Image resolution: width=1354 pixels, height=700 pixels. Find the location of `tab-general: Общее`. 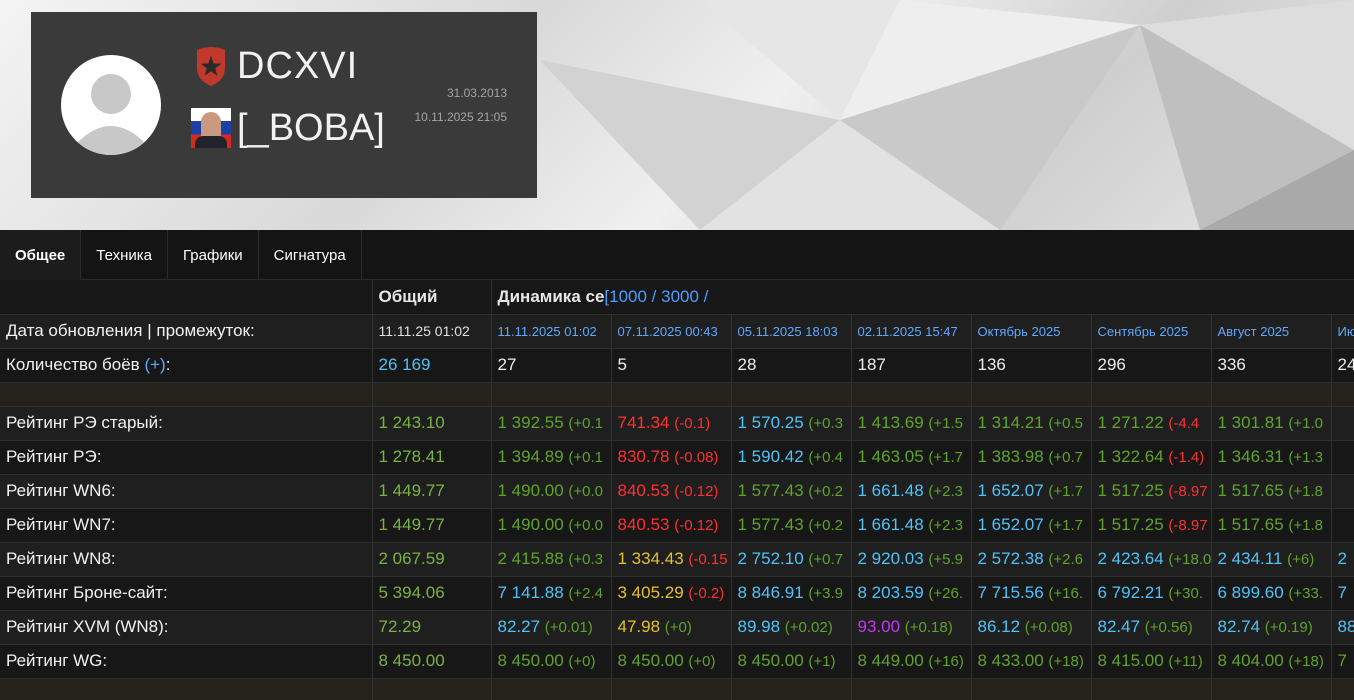

tab-general: Общее is located at coordinates (41, 255).